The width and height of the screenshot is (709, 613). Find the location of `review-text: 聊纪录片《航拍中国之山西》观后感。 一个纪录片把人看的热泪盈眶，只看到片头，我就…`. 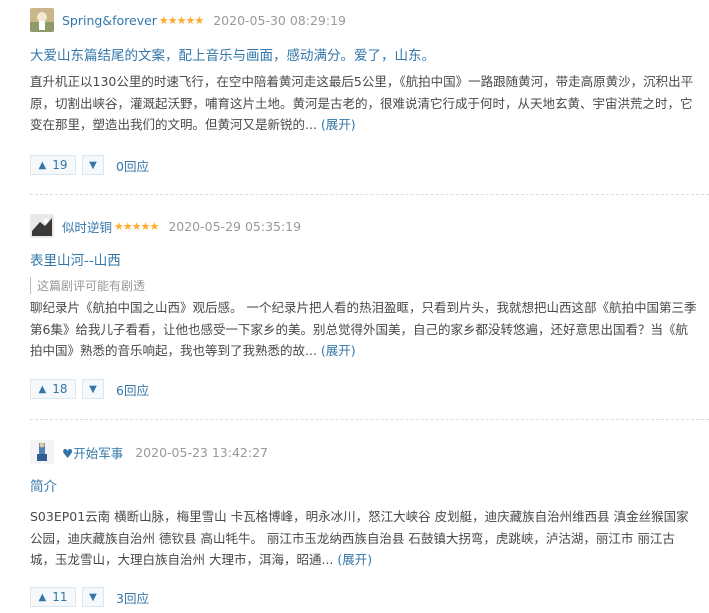

review-text: 聊纪录片《航拍中国之山西》观后感。 一个纪录片把人看的热泪盈眶，只看到片头，我就… is located at coordinates (363, 329).